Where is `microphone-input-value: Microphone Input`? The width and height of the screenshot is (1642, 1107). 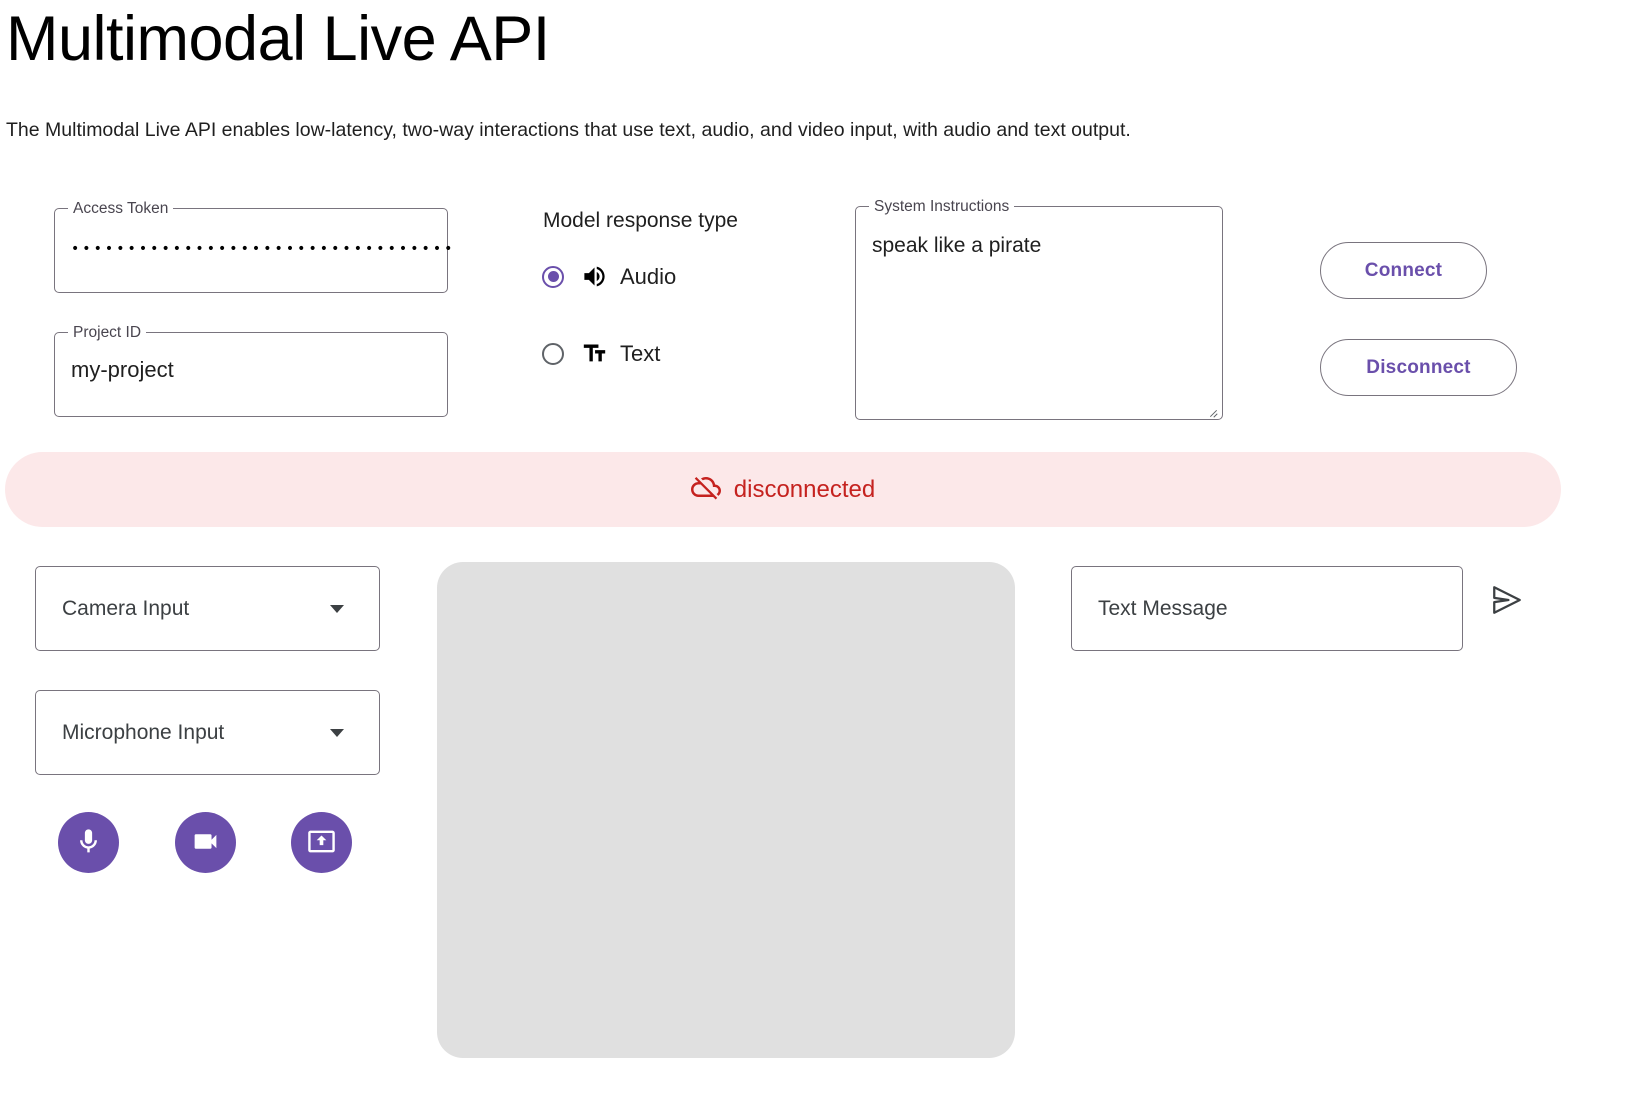
microphone-input-value: Microphone Input is located at coordinates (143, 732).